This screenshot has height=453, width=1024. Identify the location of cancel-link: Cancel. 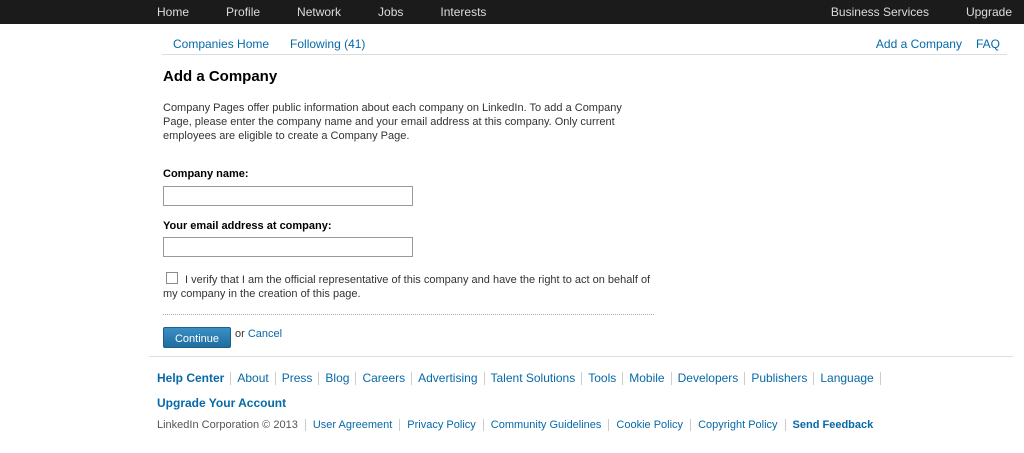
(265, 334).